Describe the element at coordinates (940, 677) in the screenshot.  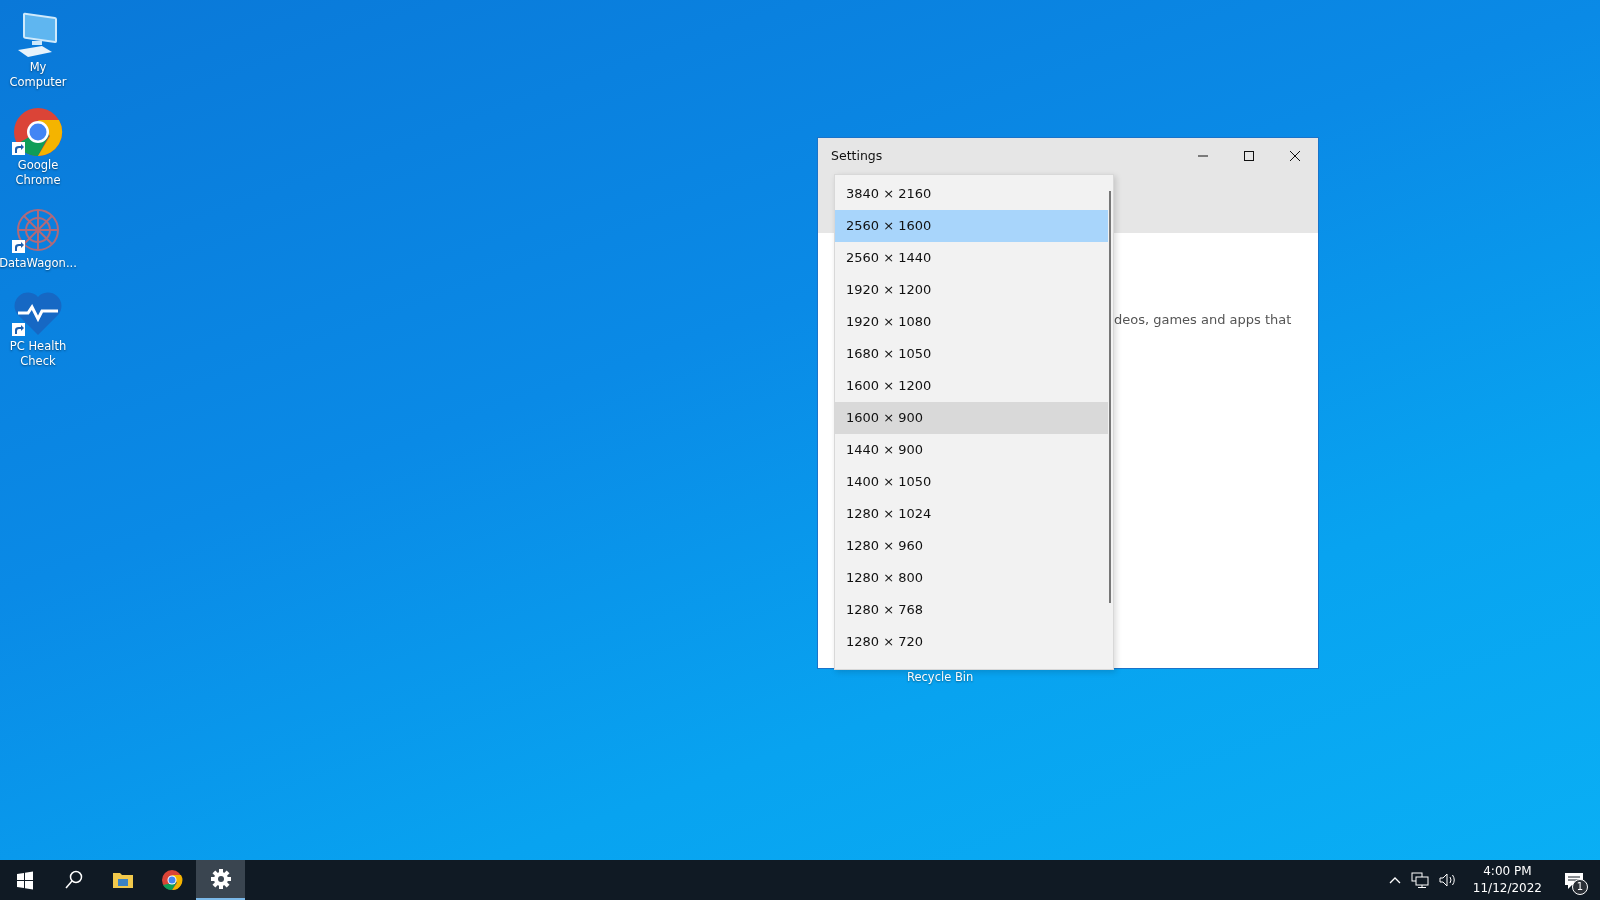
I see `icon-label: Recycle Bin` at that location.